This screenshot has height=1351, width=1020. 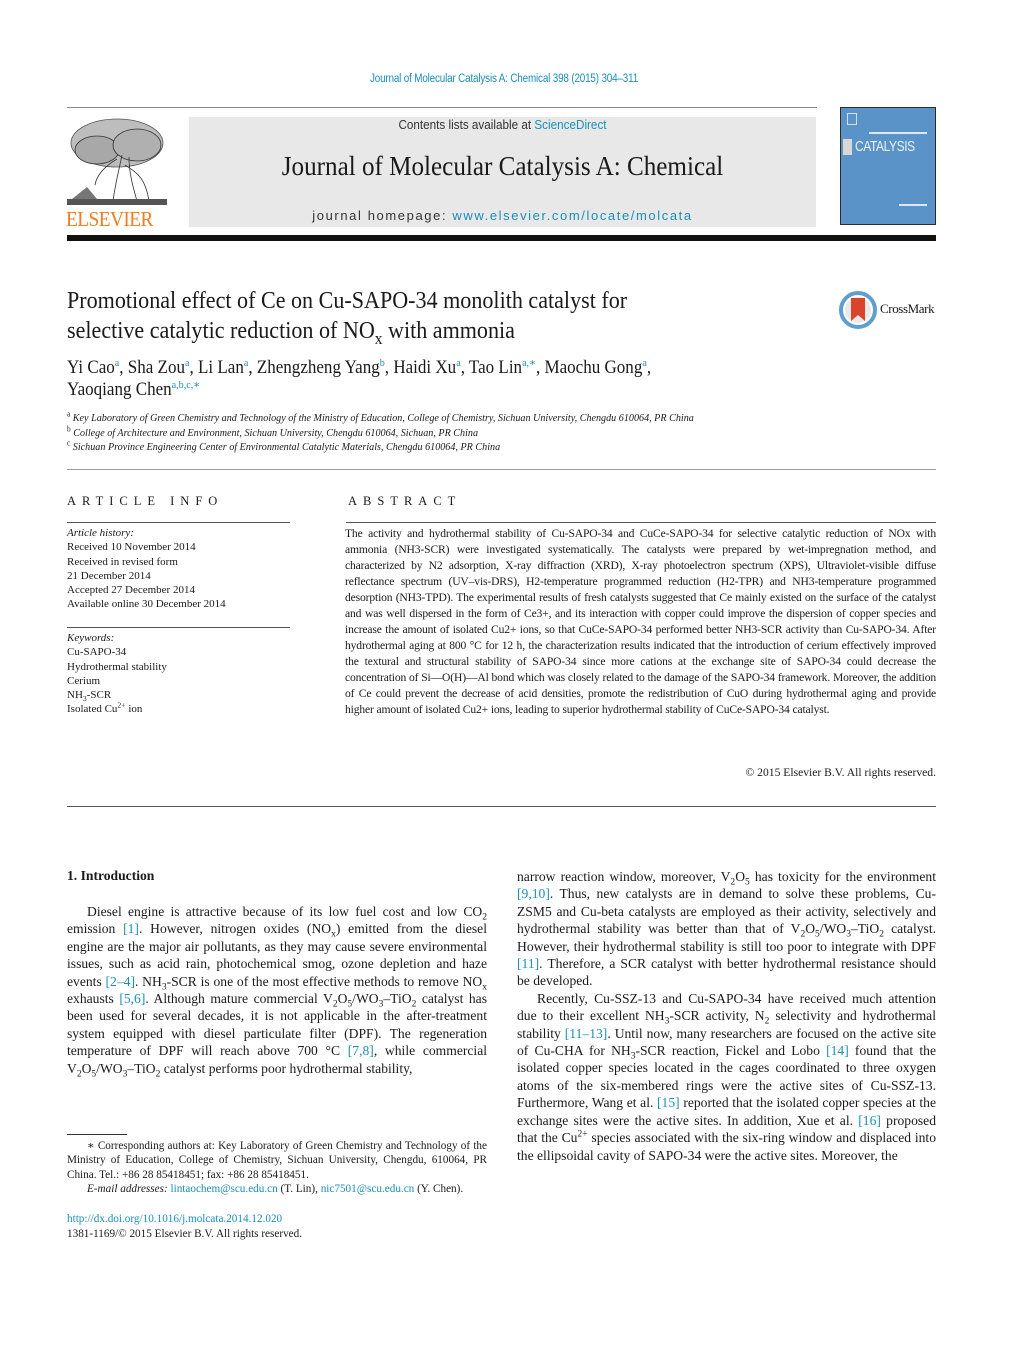 I want to click on keyword: Cerium, so click(x=83, y=680).